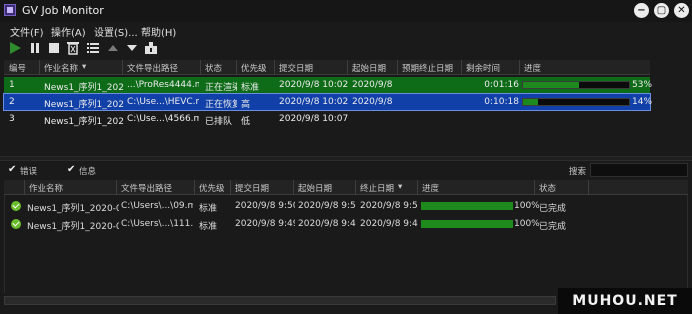 Image resolution: width=692 pixels, height=314 pixels. I want to click on stop-icon, so click(54, 48).